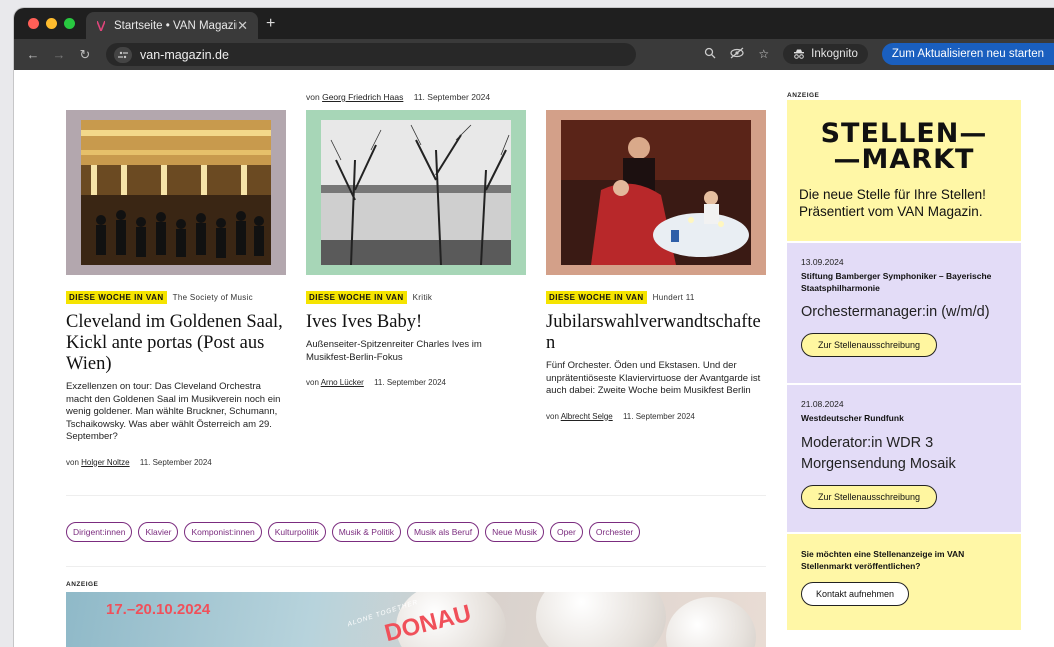  What do you see at coordinates (33, 54) in the screenshot?
I see `back-icon: ←` at bounding box center [33, 54].